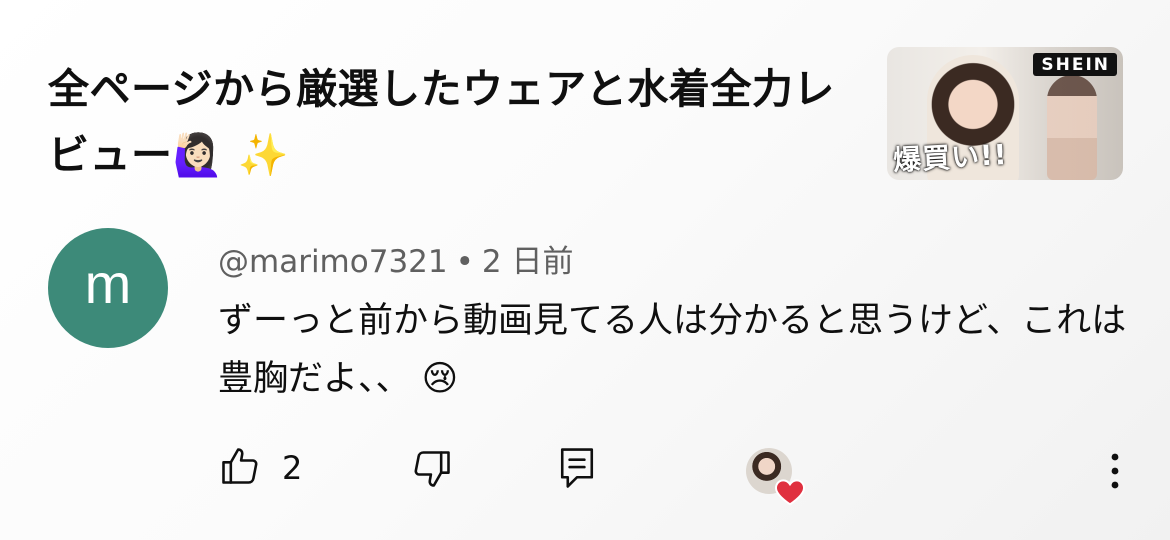 This screenshot has height=540, width=1170. I want to click on like-button, so click(240, 466).